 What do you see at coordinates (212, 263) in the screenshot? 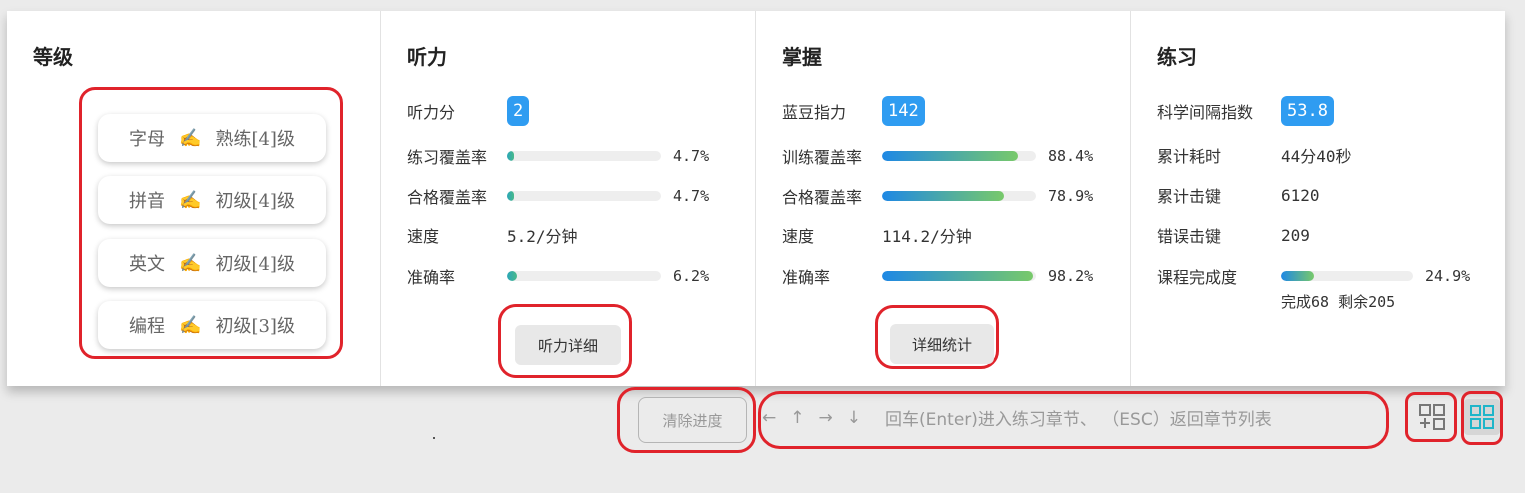
I see `level-card-english: 英文 ✍ 初级[4]级` at bounding box center [212, 263].